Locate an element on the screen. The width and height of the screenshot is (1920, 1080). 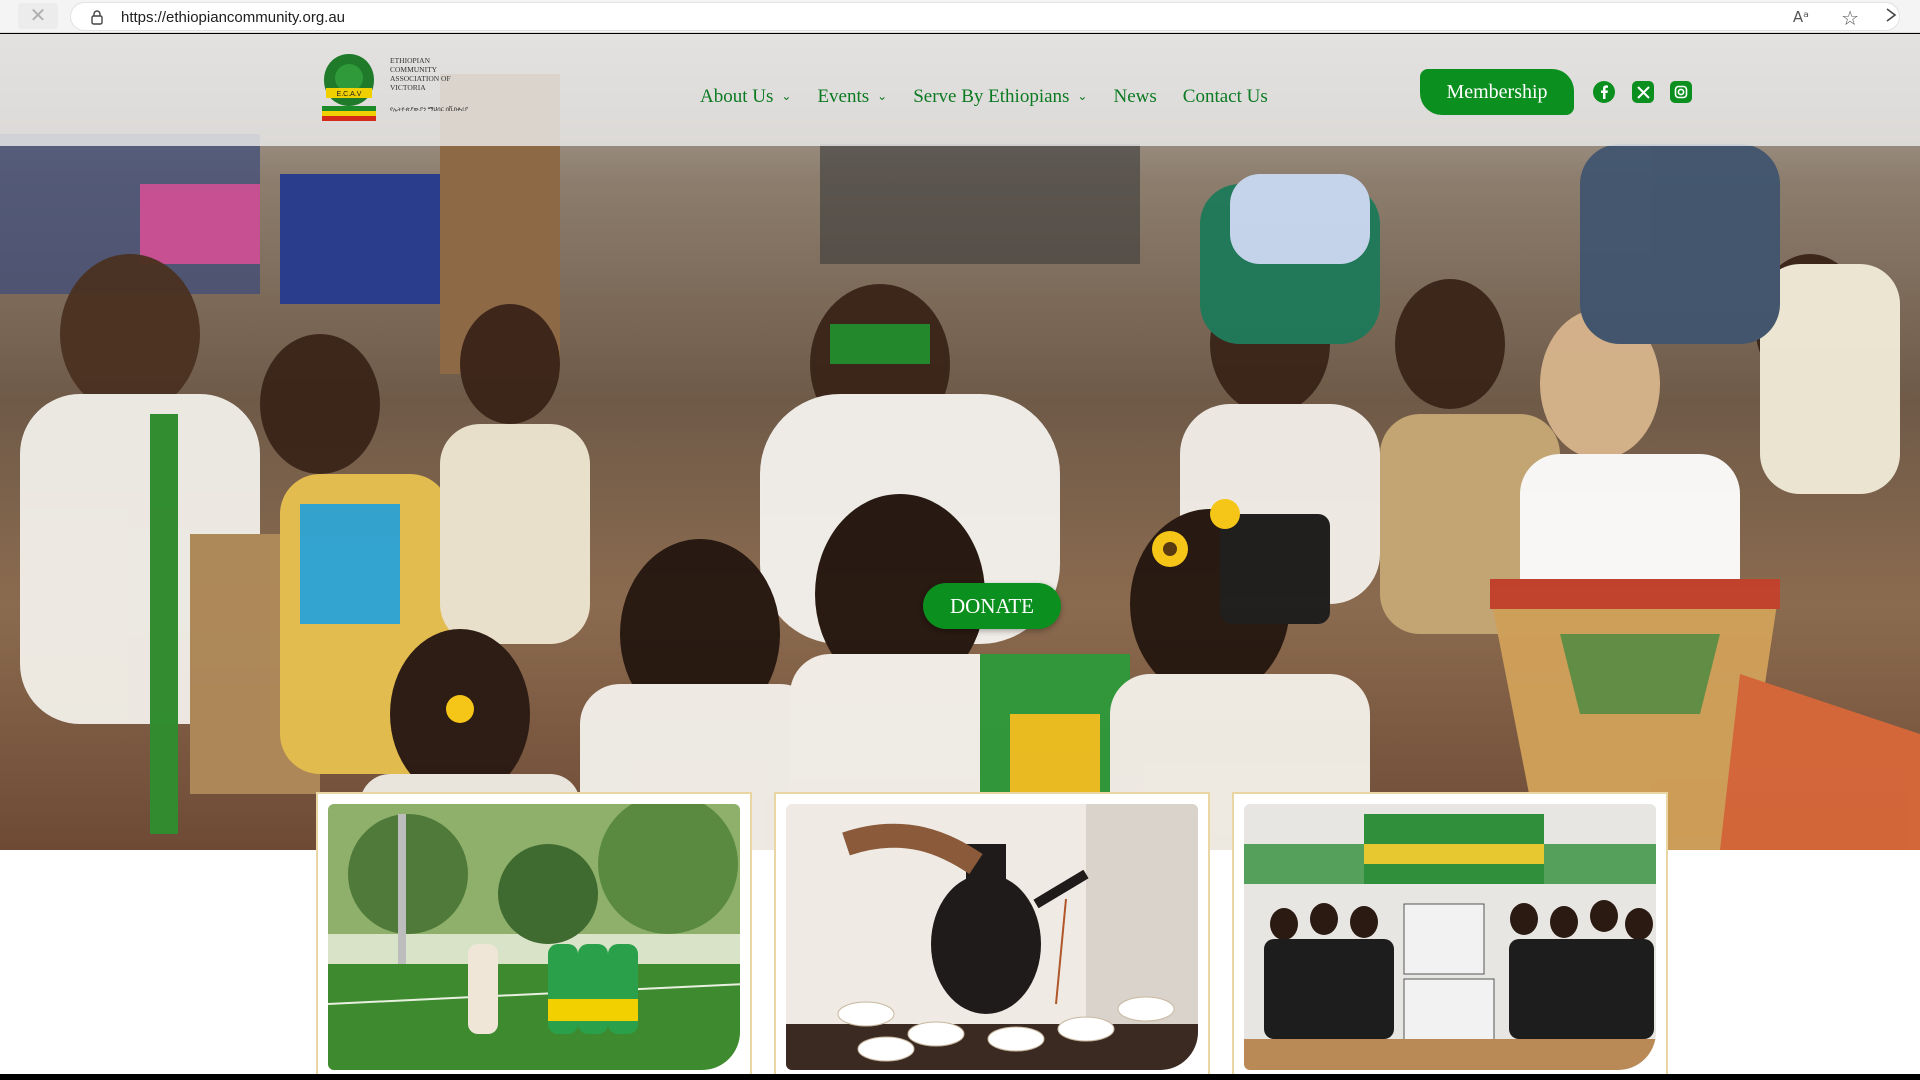
nav-label: Contact Us is located at coordinates (1225, 97).